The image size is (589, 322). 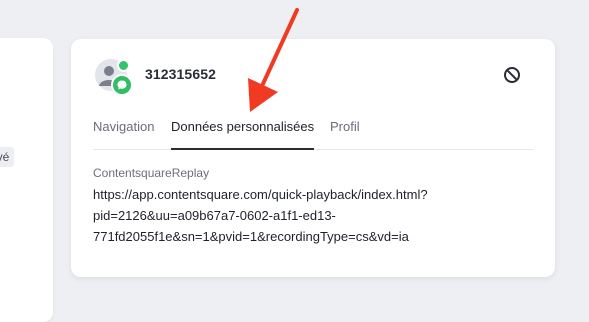 I want to click on tab-custom-data: Données personnalisées, so click(x=243, y=134).